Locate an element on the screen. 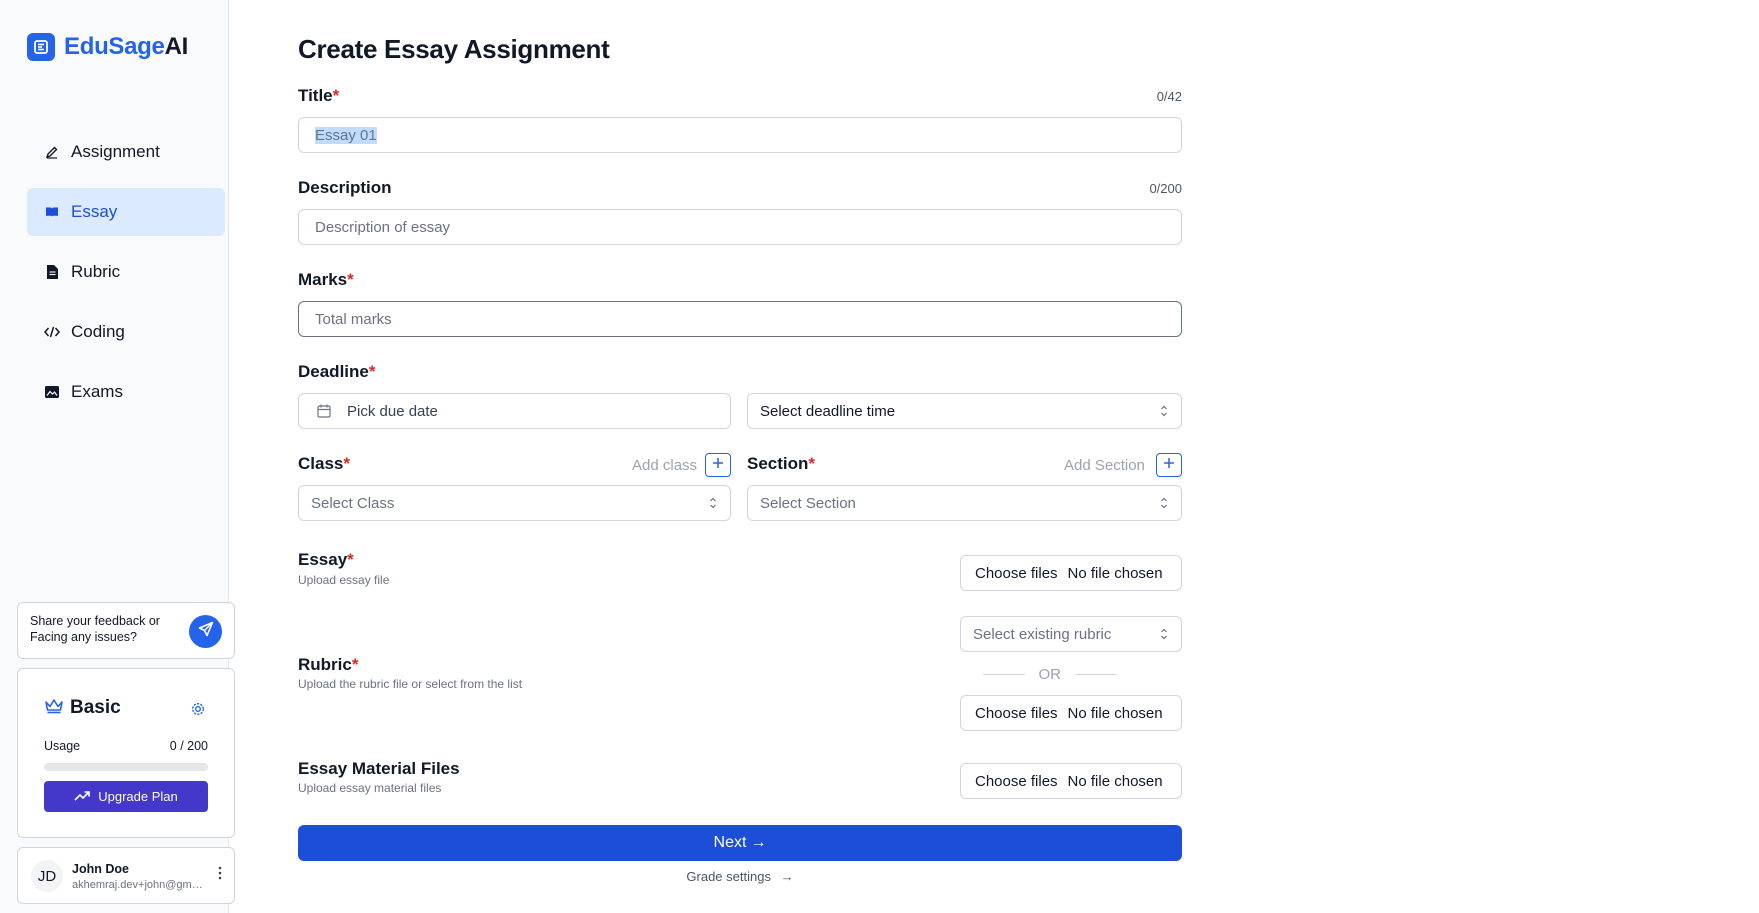  brand-logo: EduSageAI is located at coordinates (107, 47).